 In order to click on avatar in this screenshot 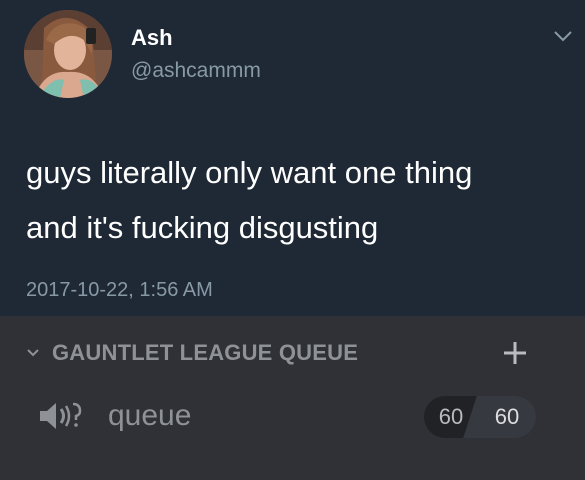, I will do `click(68, 54)`.